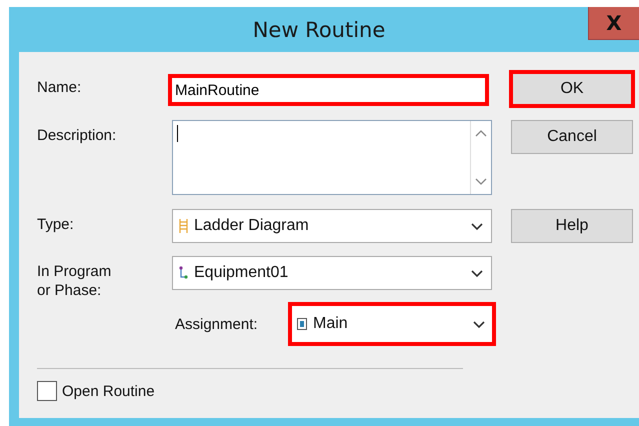  I want to click on field-label: Assignment:, so click(216, 324).